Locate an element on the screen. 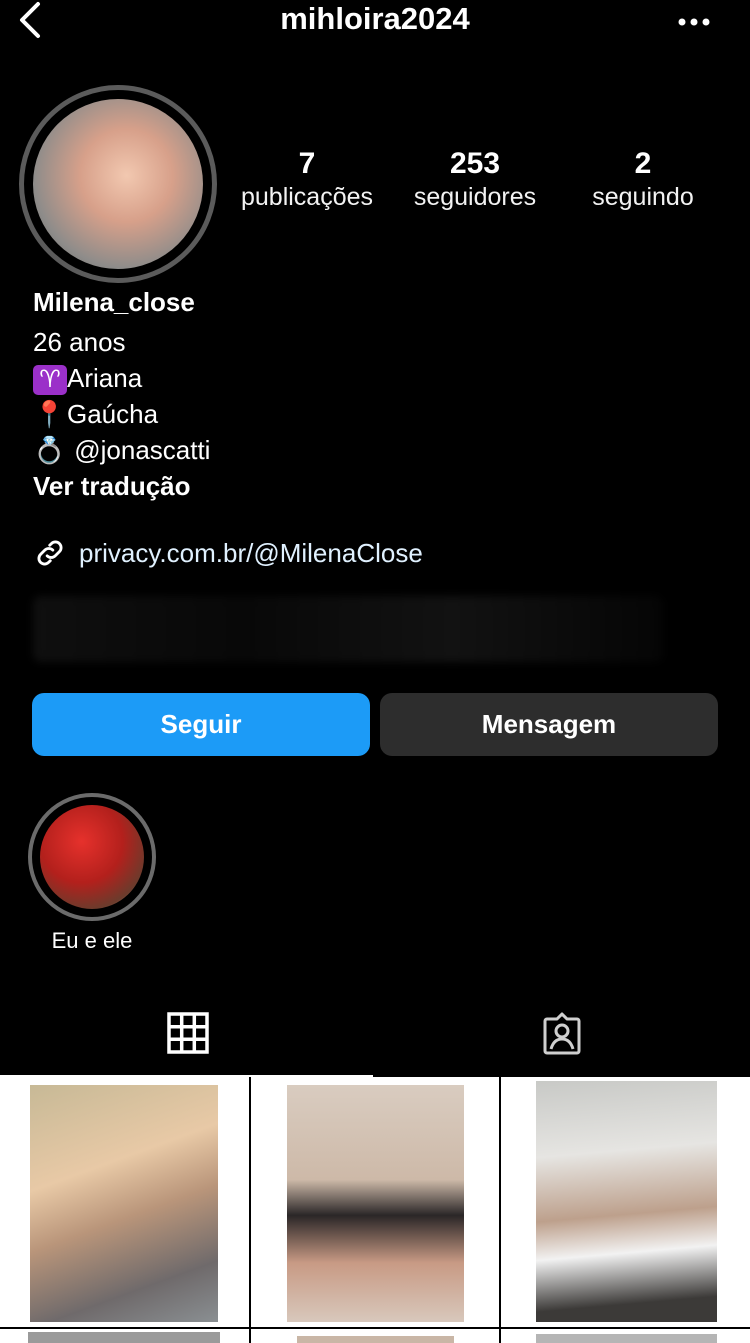 Image resolution: width=750 pixels, height=1343 pixels. bio-sign-line: ♈ Ariana is located at coordinates (87, 378).